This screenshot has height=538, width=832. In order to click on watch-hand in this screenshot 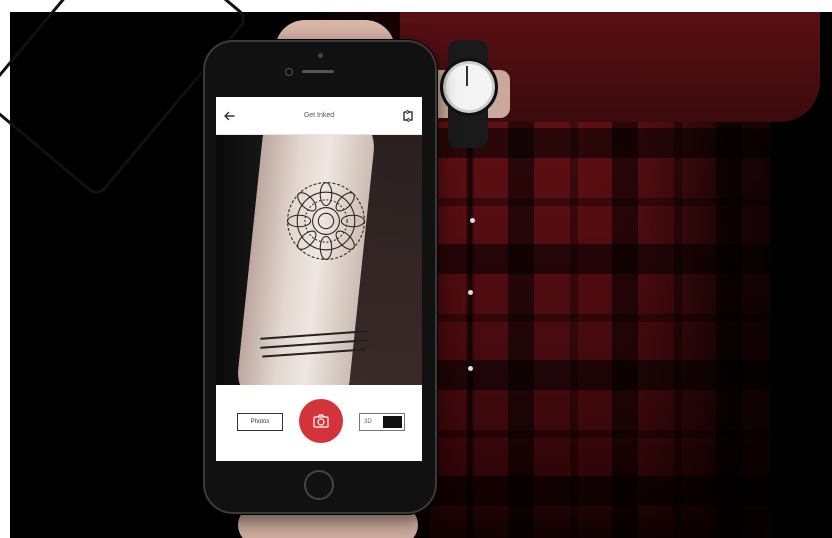, I will do `click(467, 76)`.